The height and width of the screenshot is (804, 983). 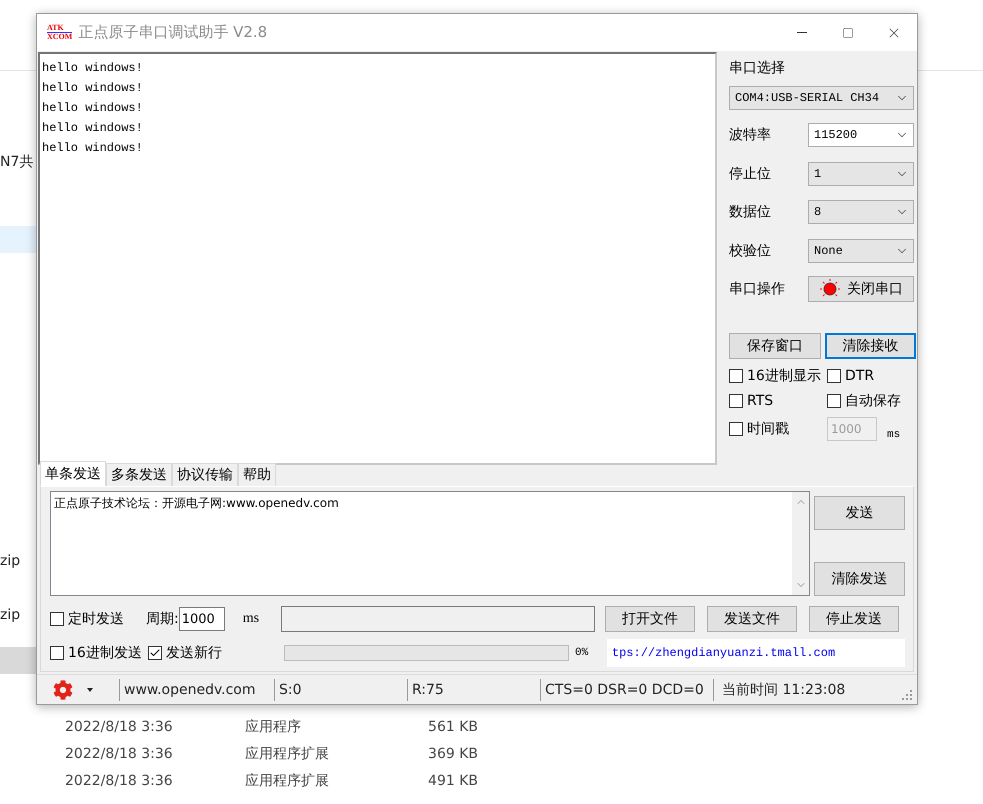 I want to click on dropdown: 8, so click(x=861, y=212).